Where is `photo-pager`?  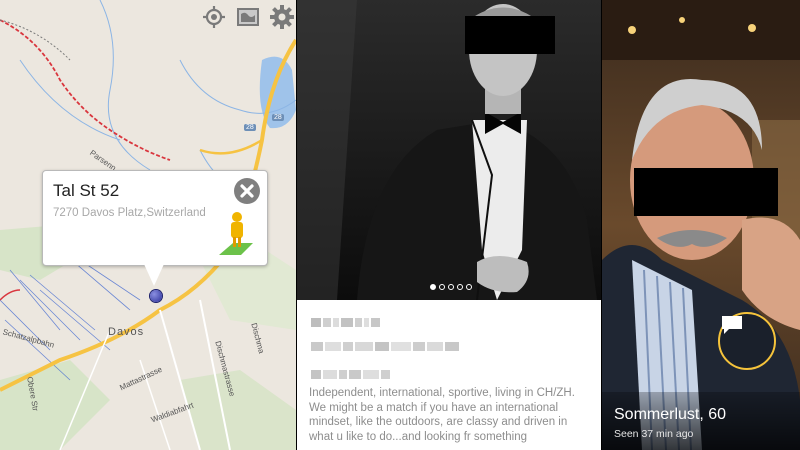
photo-pager is located at coordinates (451, 287).